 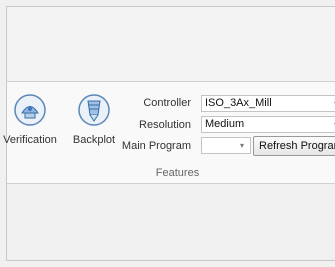 I want to click on main-program-label: Main Program, so click(x=156, y=146).